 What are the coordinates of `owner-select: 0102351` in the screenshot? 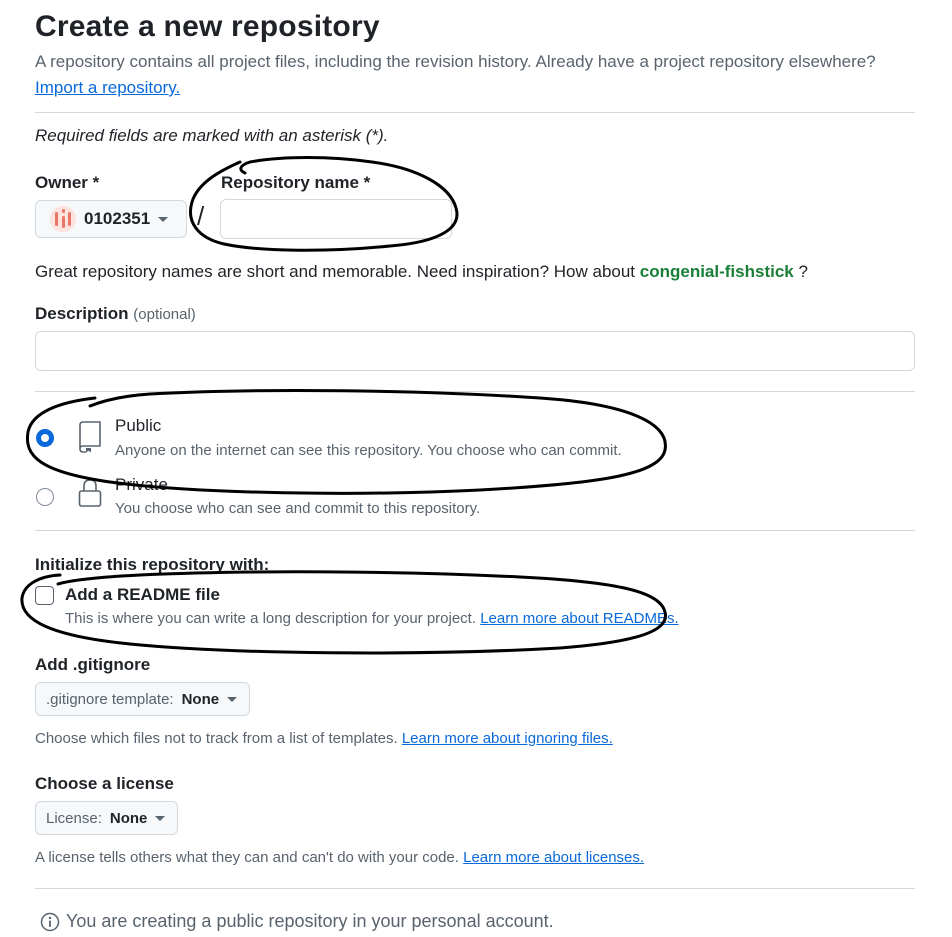 It's located at (111, 219).